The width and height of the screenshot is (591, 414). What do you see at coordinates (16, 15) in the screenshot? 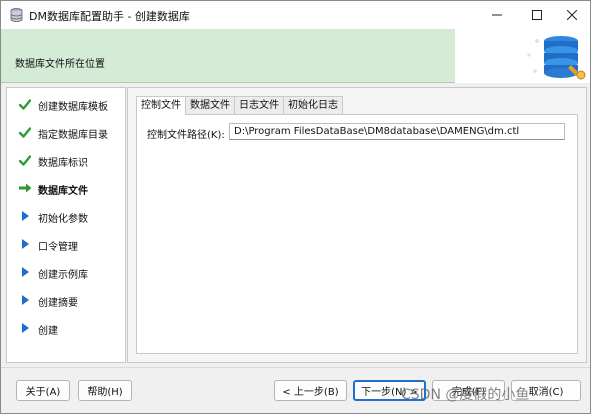
I see `database-app-icon` at bounding box center [16, 15].